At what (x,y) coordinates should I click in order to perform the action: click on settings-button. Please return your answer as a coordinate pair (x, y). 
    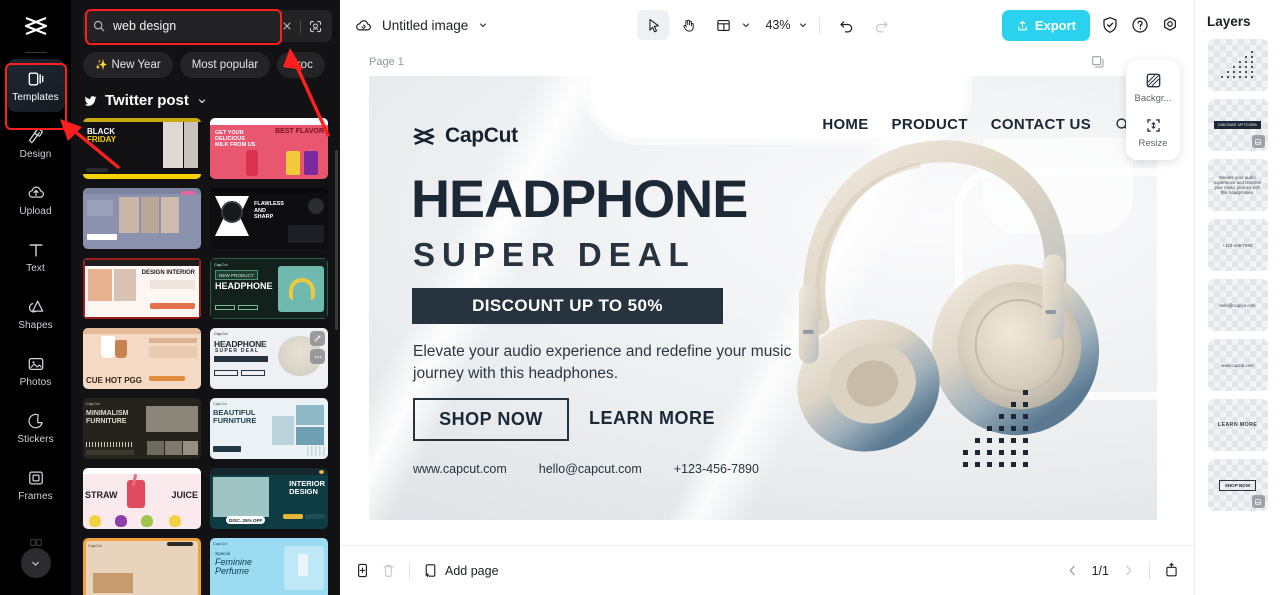
    Looking at the image, I should click on (1170, 25).